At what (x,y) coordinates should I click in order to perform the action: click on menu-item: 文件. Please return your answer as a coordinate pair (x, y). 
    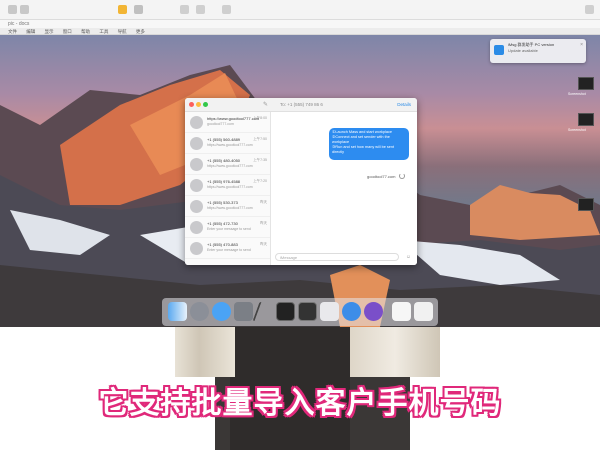
    Looking at the image, I should click on (12, 31).